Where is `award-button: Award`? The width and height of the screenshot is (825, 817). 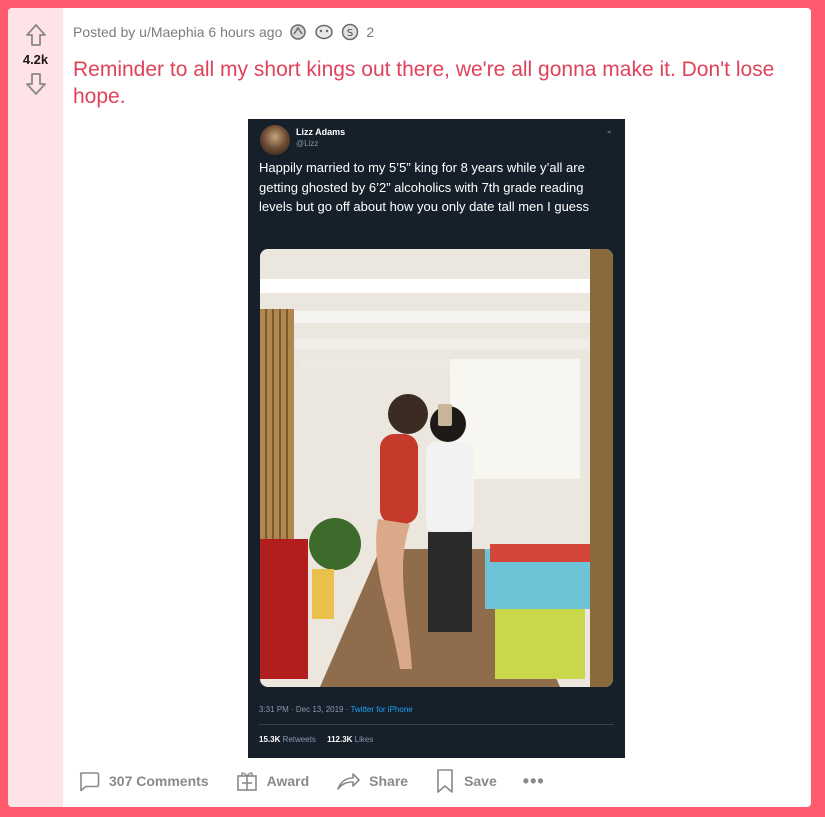 award-button: Award is located at coordinates (272, 781).